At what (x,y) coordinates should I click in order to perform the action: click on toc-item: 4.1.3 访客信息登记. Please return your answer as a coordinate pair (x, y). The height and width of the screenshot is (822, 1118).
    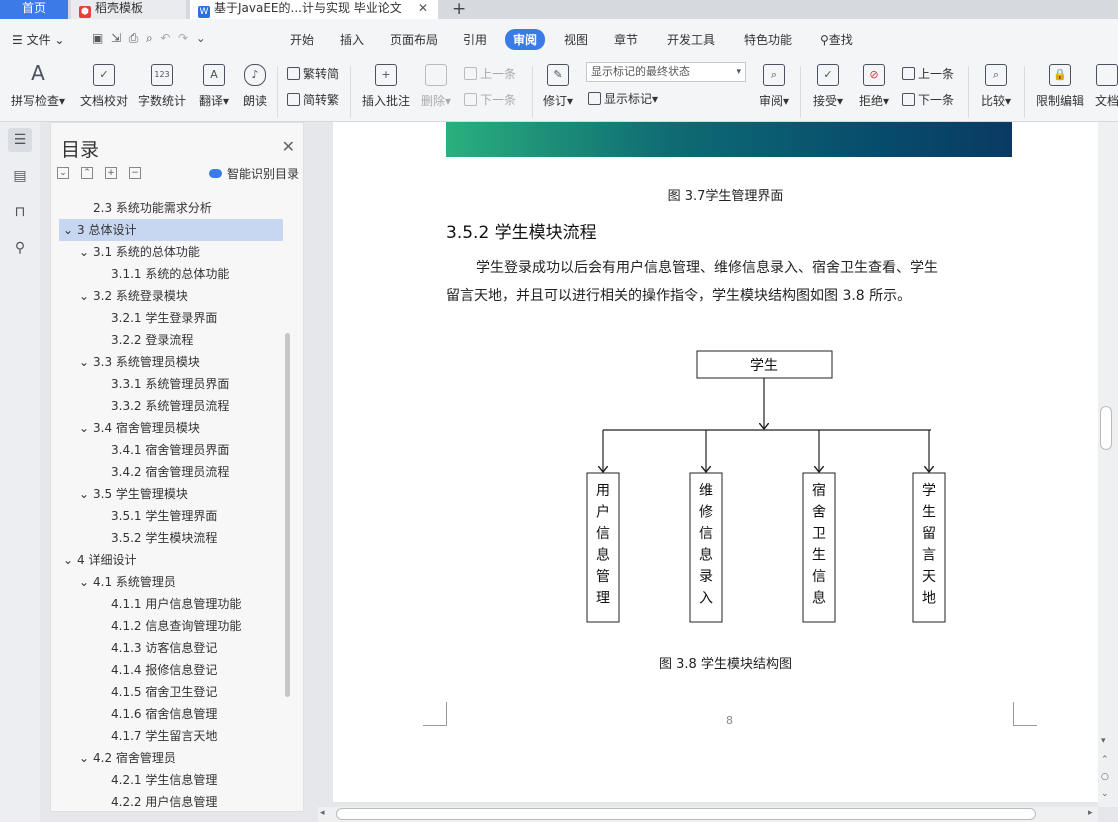
    Looking at the image, I should click on (171, 648).